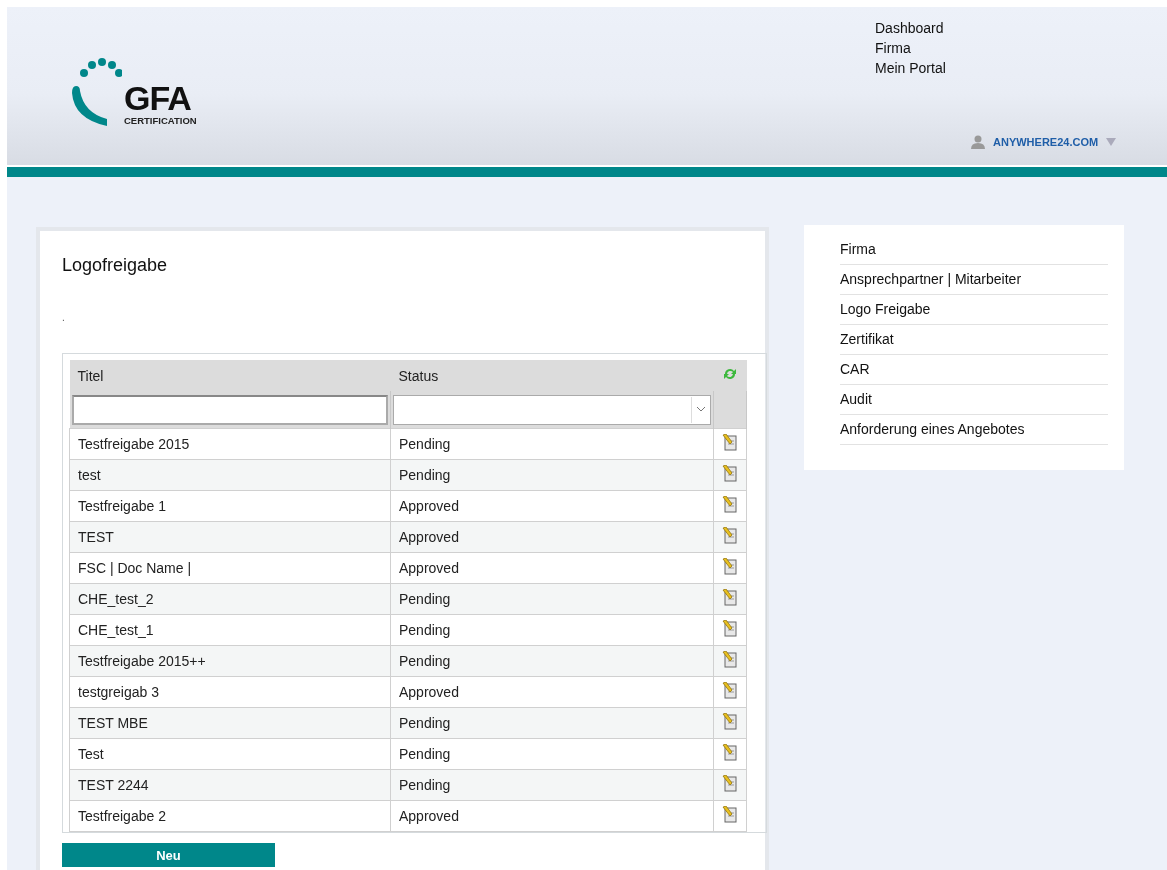  I want to click on top-nav-link: Mein Portal, so click(910, 68).